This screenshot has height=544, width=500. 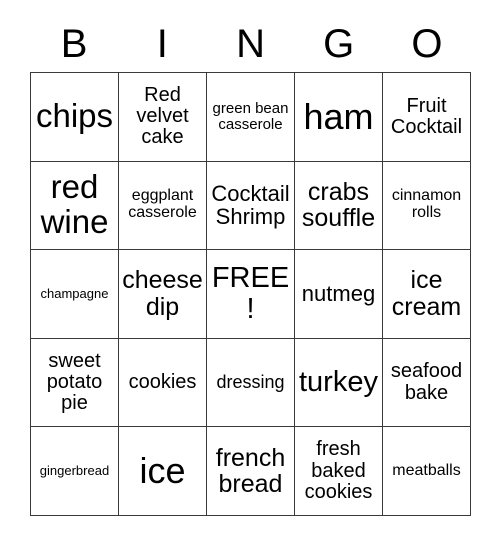 I want to click on bingo-cell-r3c5: ice cream, so click(x=427, y=294).